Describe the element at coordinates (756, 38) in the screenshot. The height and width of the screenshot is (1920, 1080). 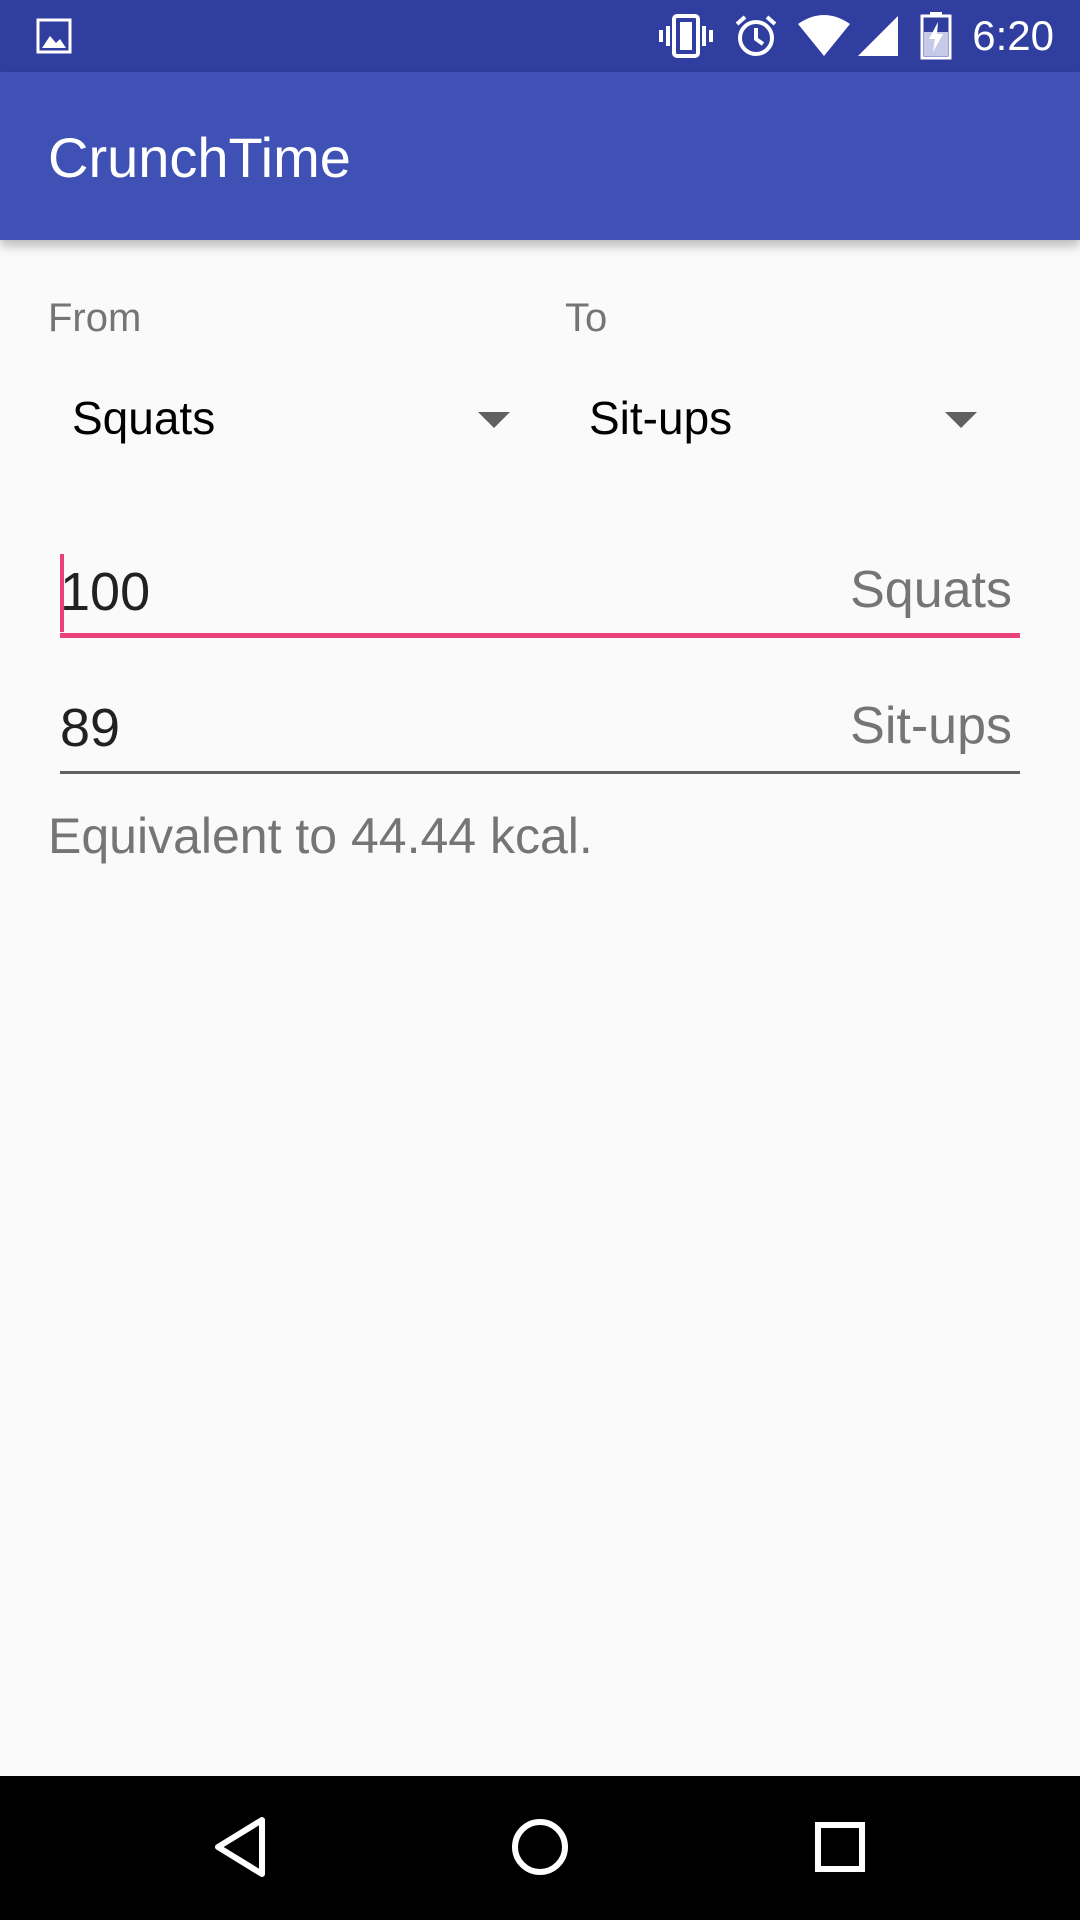
I see `alarm-icon` at that location.